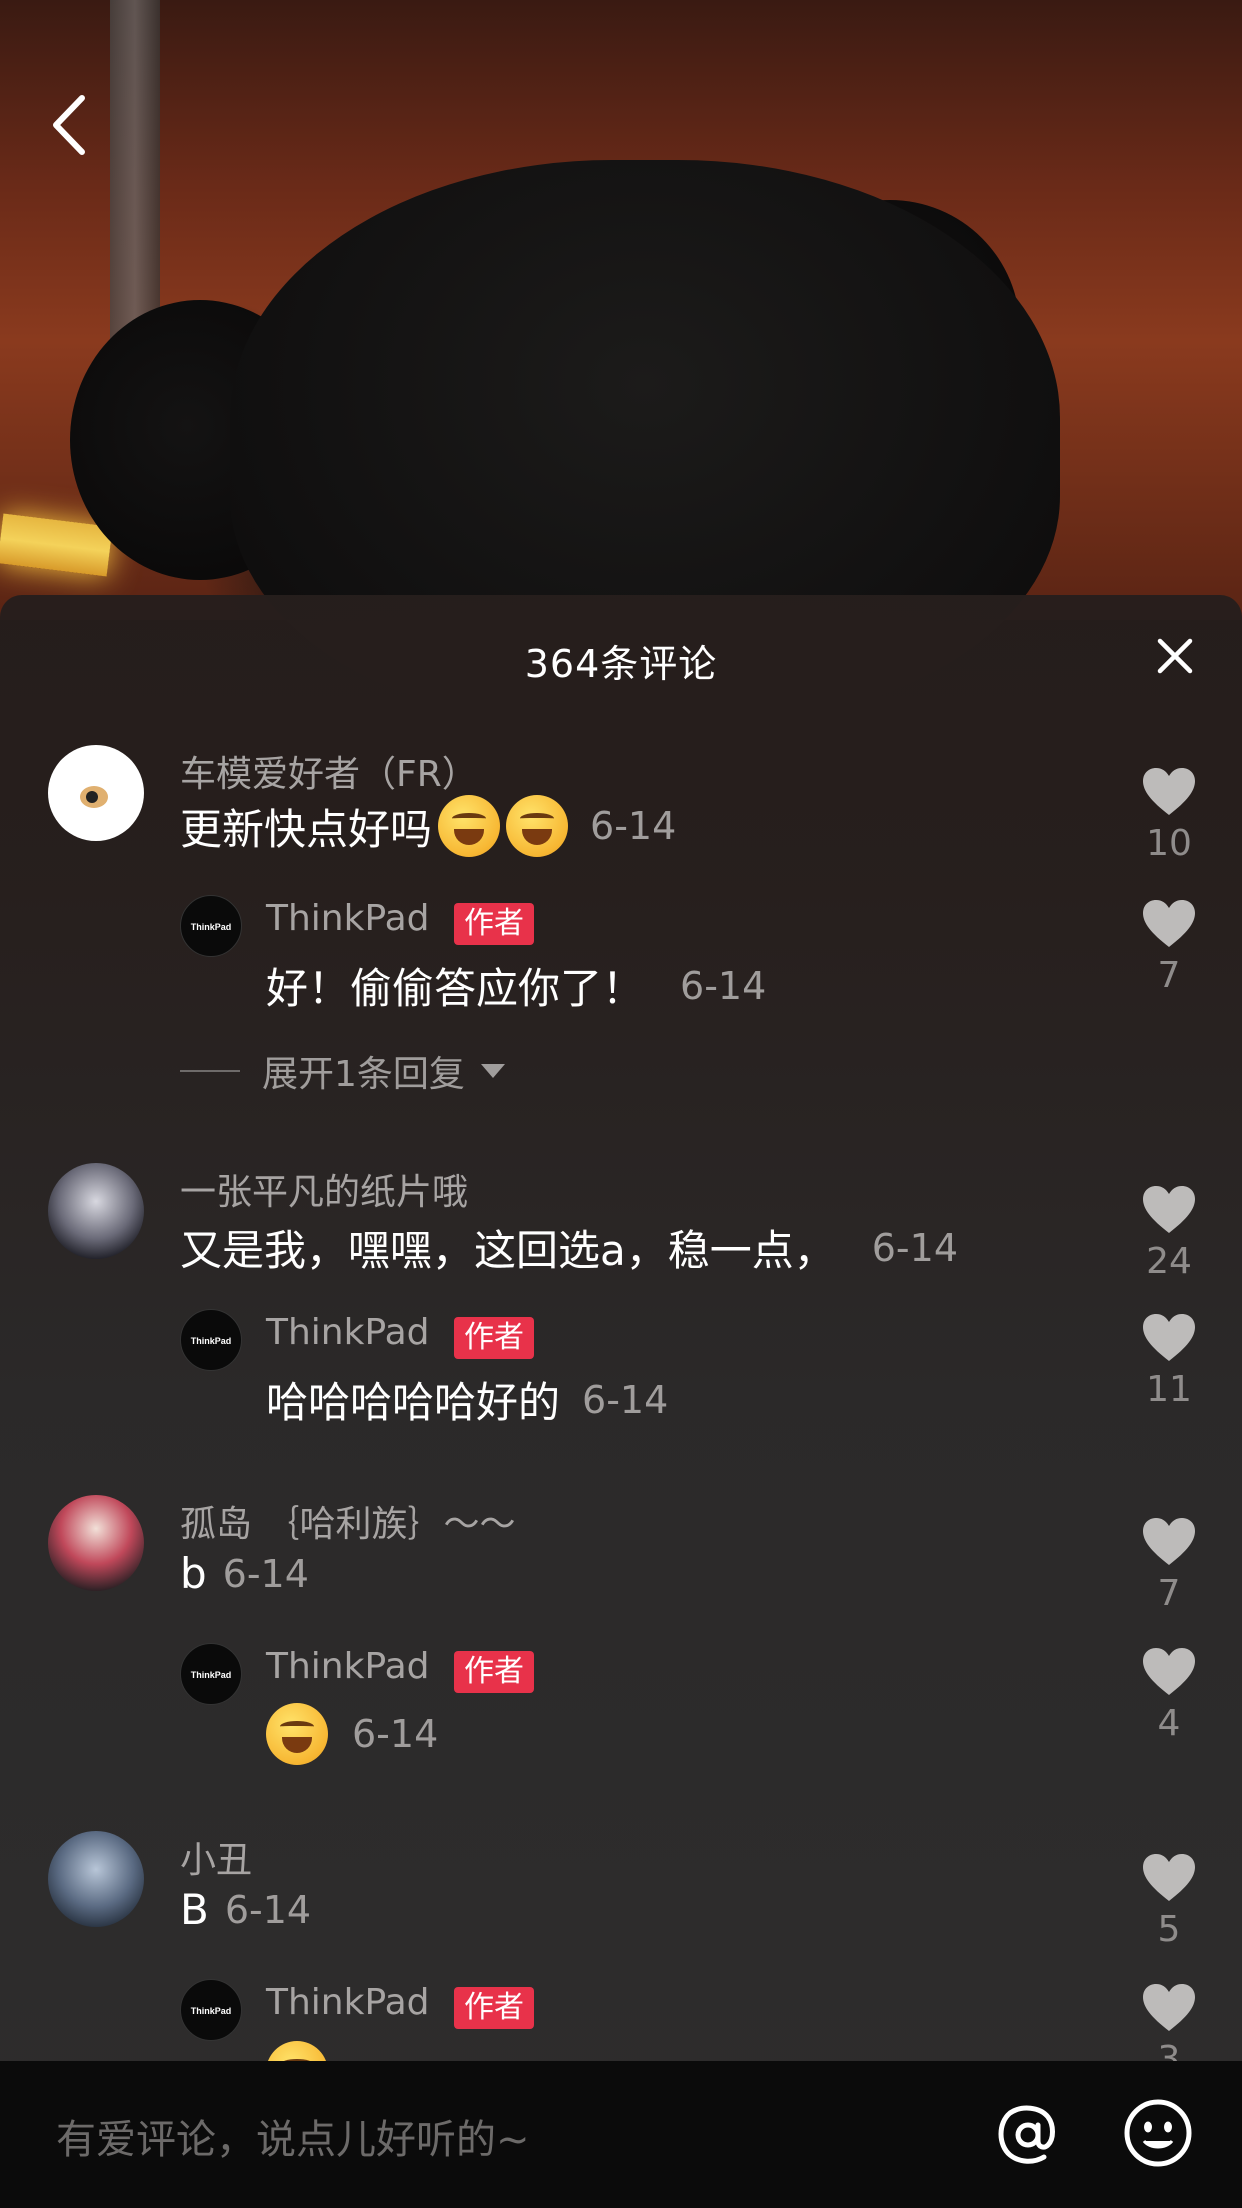 Image resolution: width=1242 pixels, height=2208 pixels. I want to click on comment-body: 更新快点好吗, so click(306, 829).